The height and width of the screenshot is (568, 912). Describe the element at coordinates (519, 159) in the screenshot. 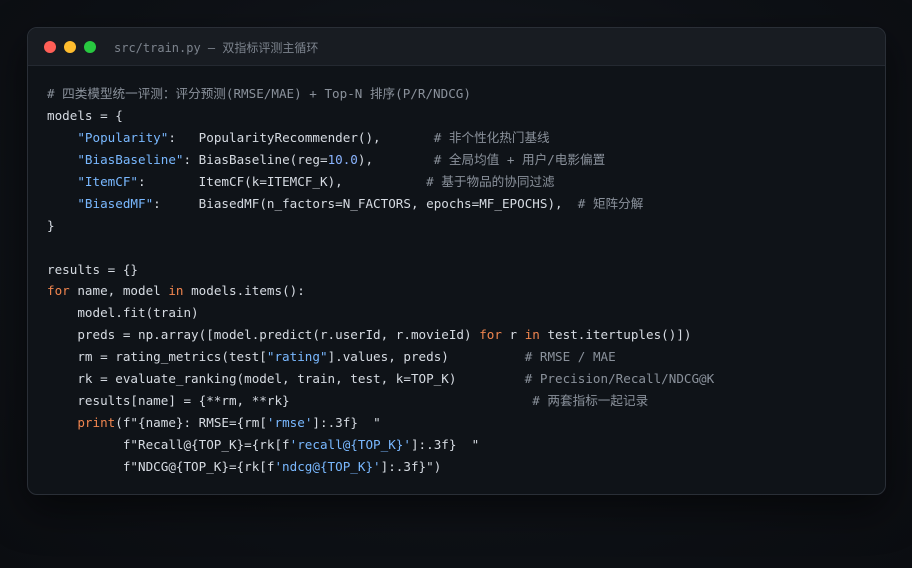

I see `code-token-comment: # 全局均值 + 用户/电影偏置` at that location.